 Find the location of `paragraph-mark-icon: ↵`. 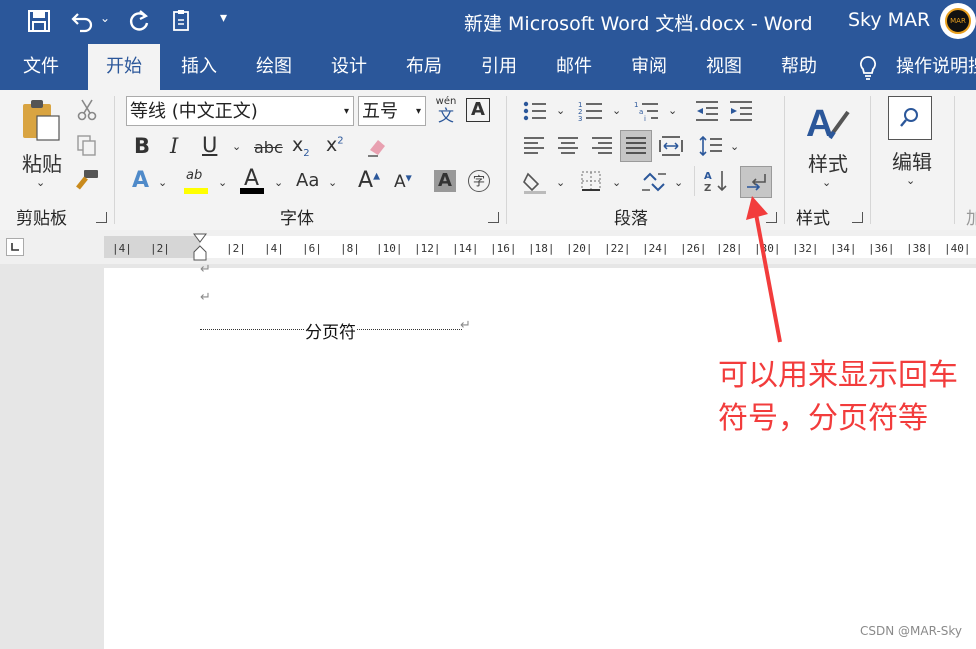

paragraph-mark-icon: ↵ is located at coordinates (205, 269).